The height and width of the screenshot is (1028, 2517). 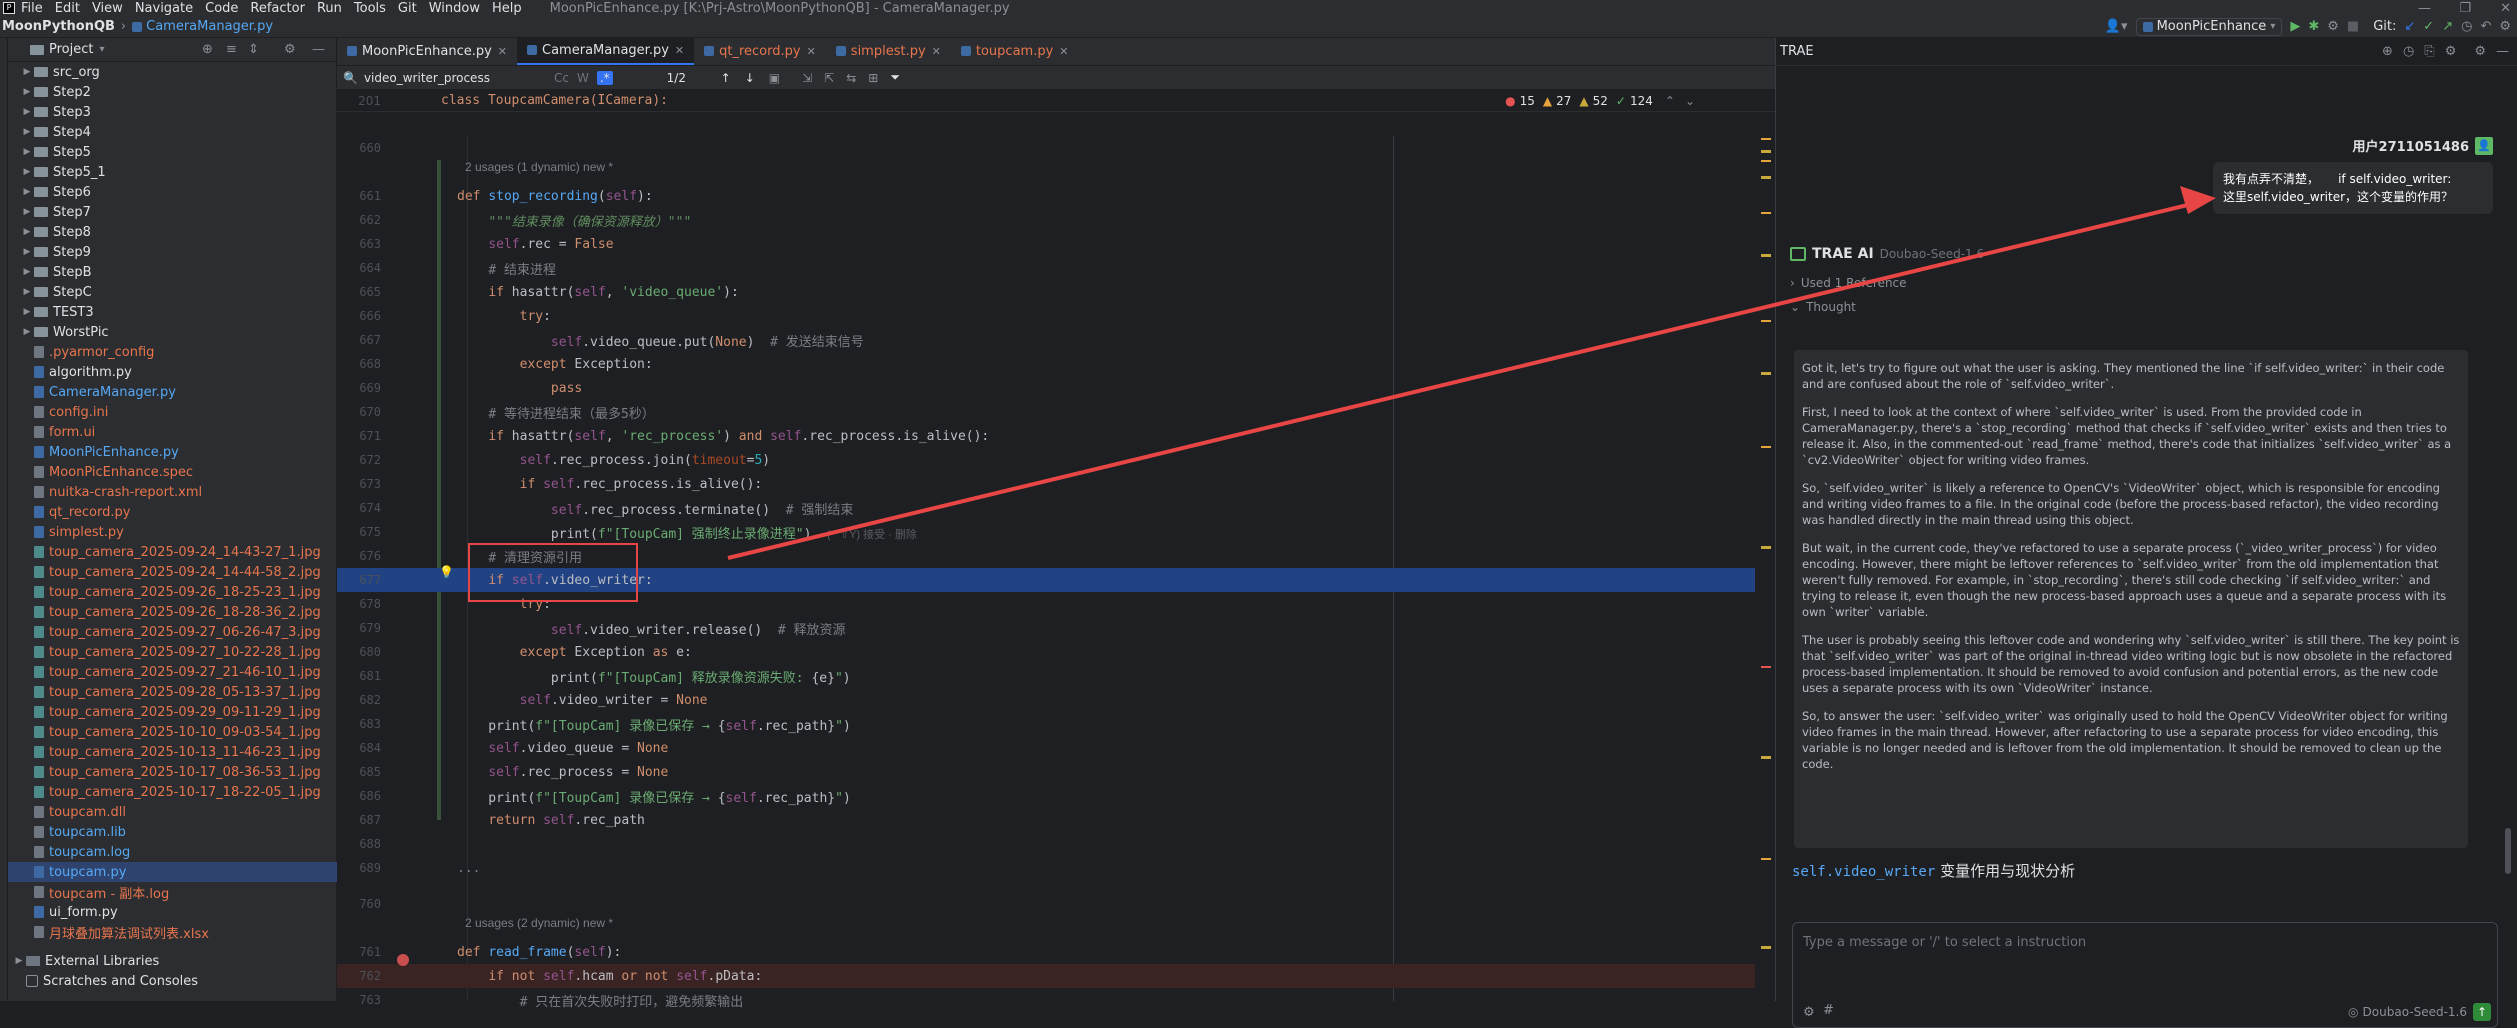 I want to click on menu-help: Help, so click(x=507, y=8).